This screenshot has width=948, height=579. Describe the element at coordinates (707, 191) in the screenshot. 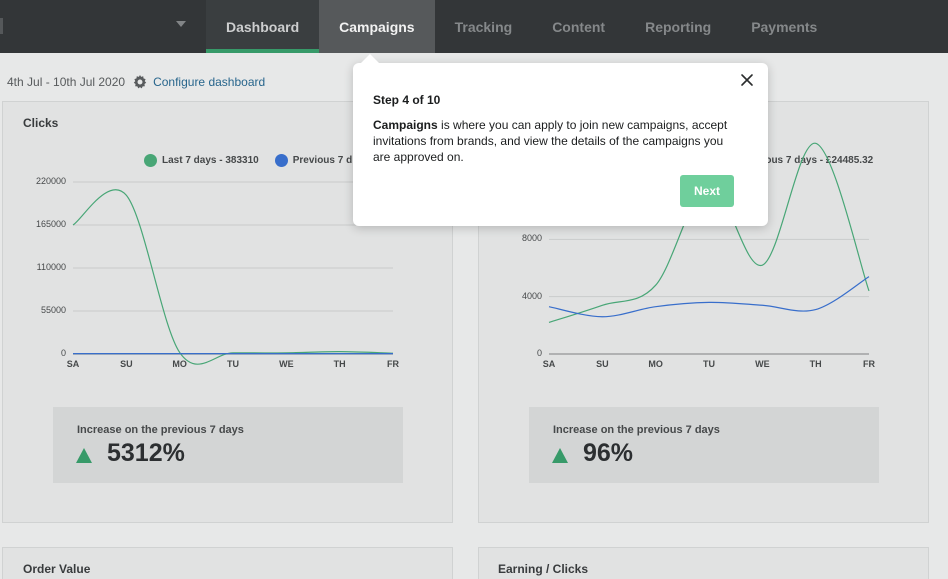

I see `next-button: Next` at that location.